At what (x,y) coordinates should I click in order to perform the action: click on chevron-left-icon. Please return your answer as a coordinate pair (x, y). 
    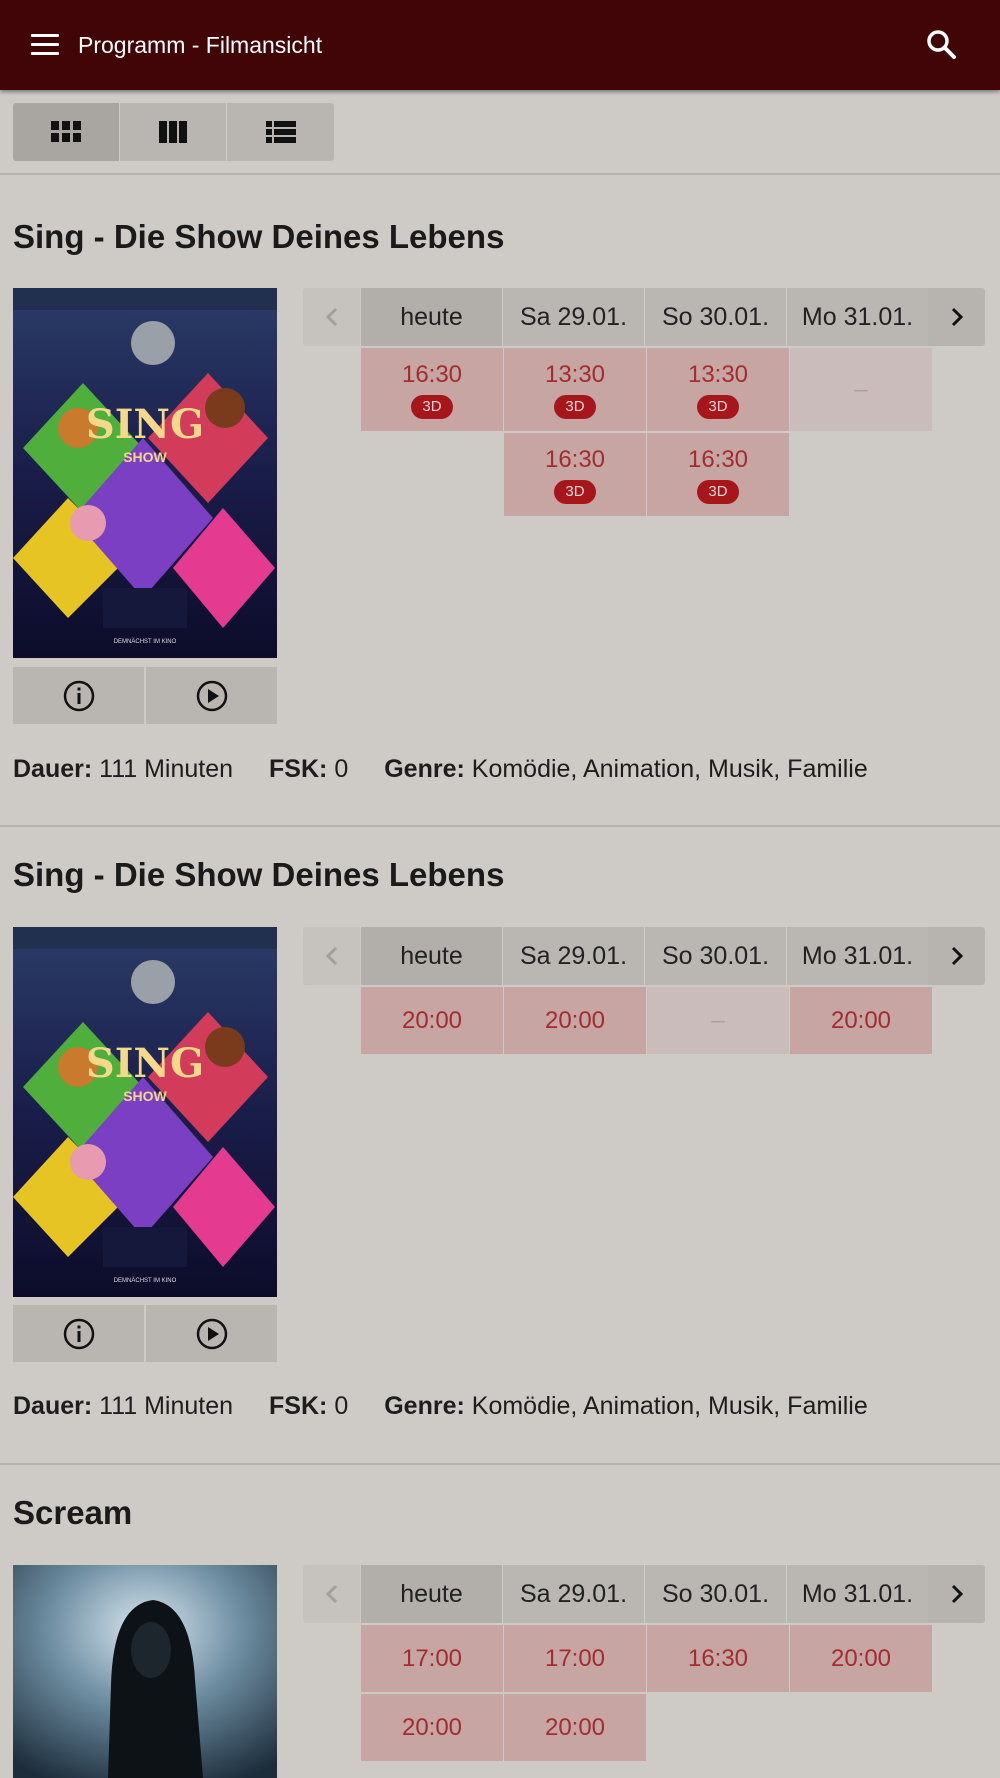
    Looking at the image, I should click on (331, 956).